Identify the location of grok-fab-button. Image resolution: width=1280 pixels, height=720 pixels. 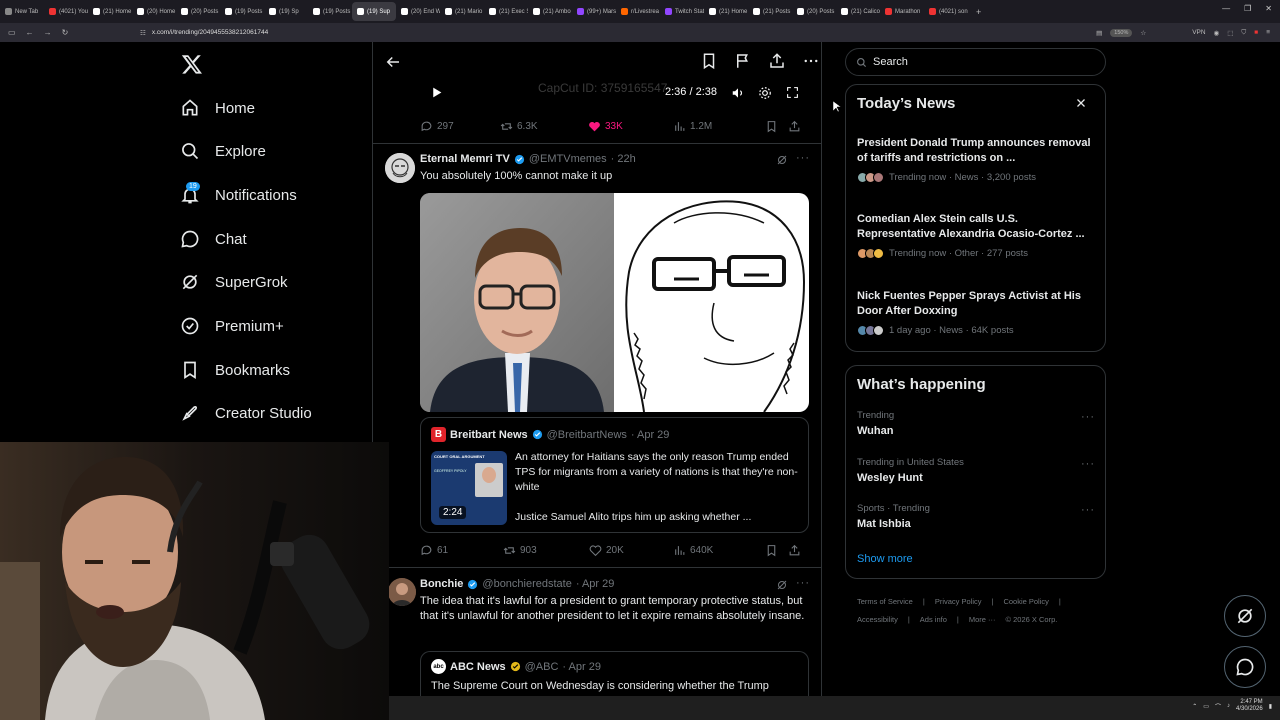
(1245, 616).